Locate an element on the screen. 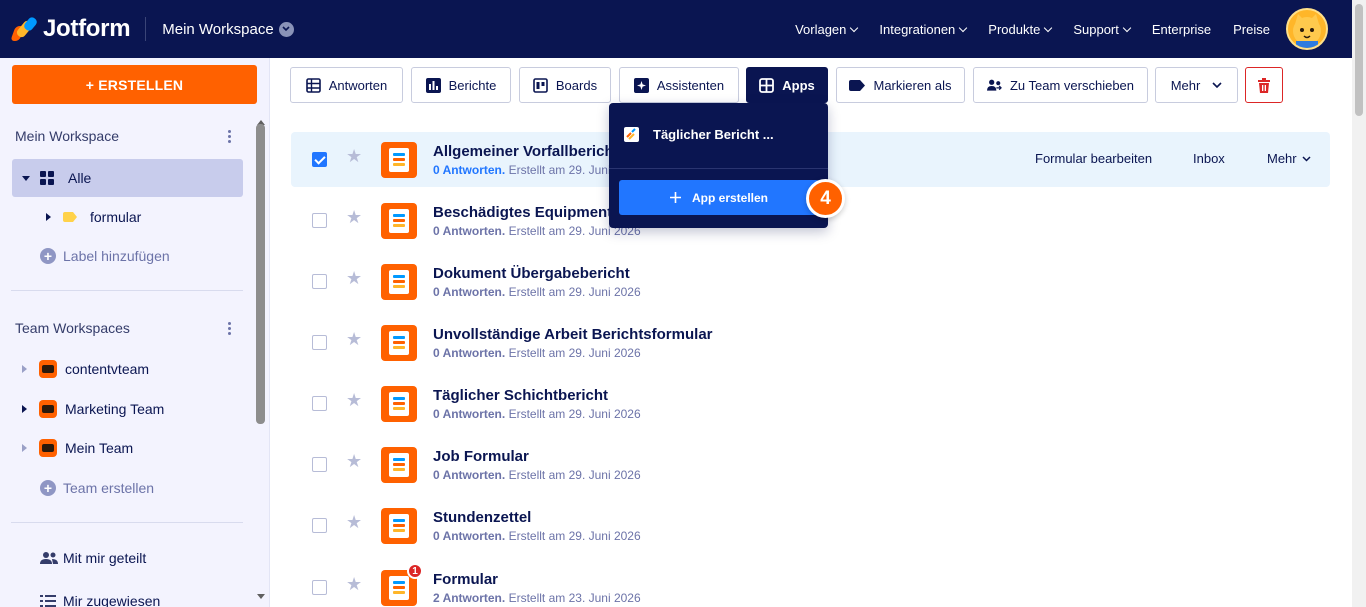  user-avatar is located at coordinates (1307, 29).